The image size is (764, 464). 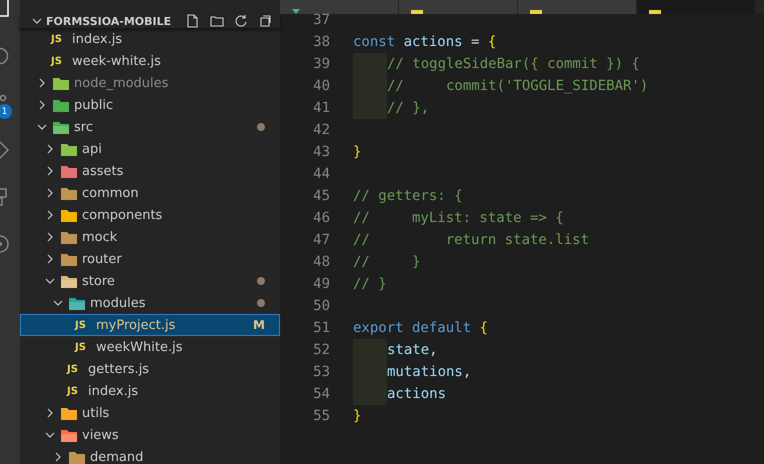 I want to click on line-number: 43, so click(x=321, y=152).